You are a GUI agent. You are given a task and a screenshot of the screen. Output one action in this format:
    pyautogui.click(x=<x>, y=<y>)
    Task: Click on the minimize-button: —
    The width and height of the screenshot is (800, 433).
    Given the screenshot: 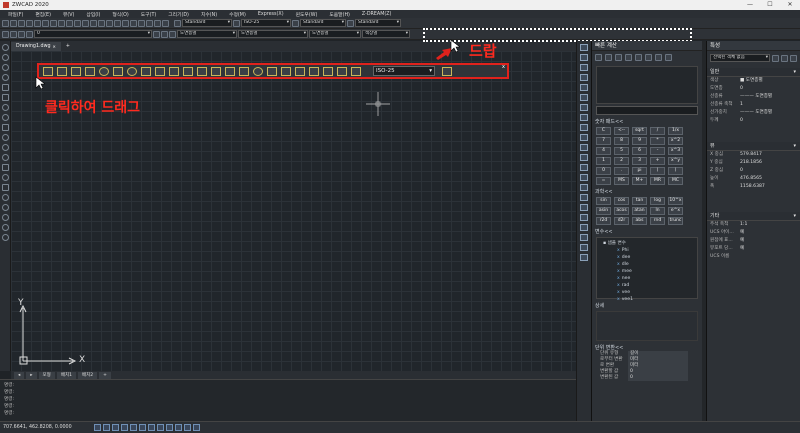 What is the action you would take?
    pyautogui.click(x=750, y=5)
    